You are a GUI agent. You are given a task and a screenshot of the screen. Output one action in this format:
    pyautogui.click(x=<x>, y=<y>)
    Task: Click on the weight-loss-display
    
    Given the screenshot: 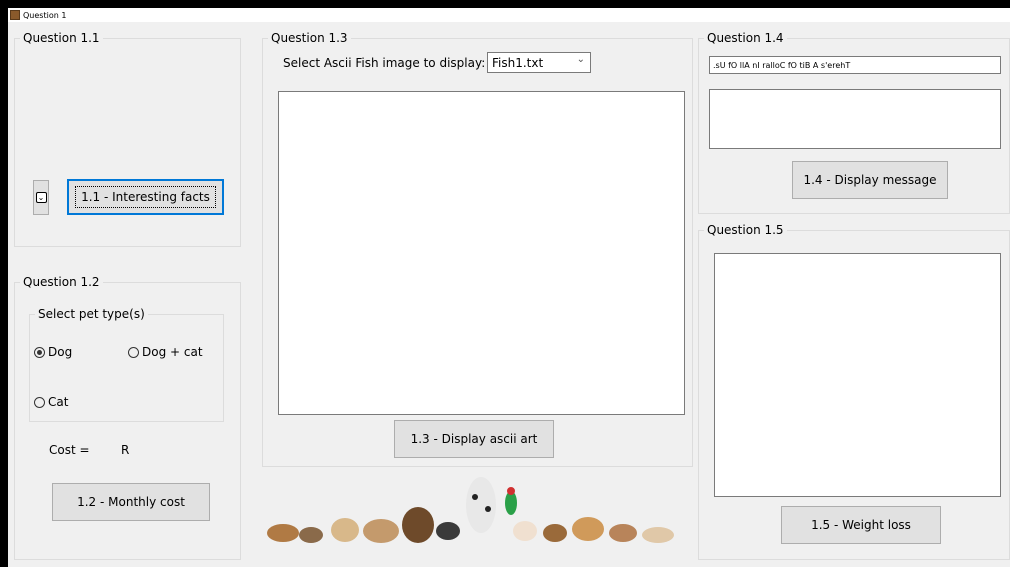 What is the action you would take?
    pyautogui.click(x=857, y=375)
    